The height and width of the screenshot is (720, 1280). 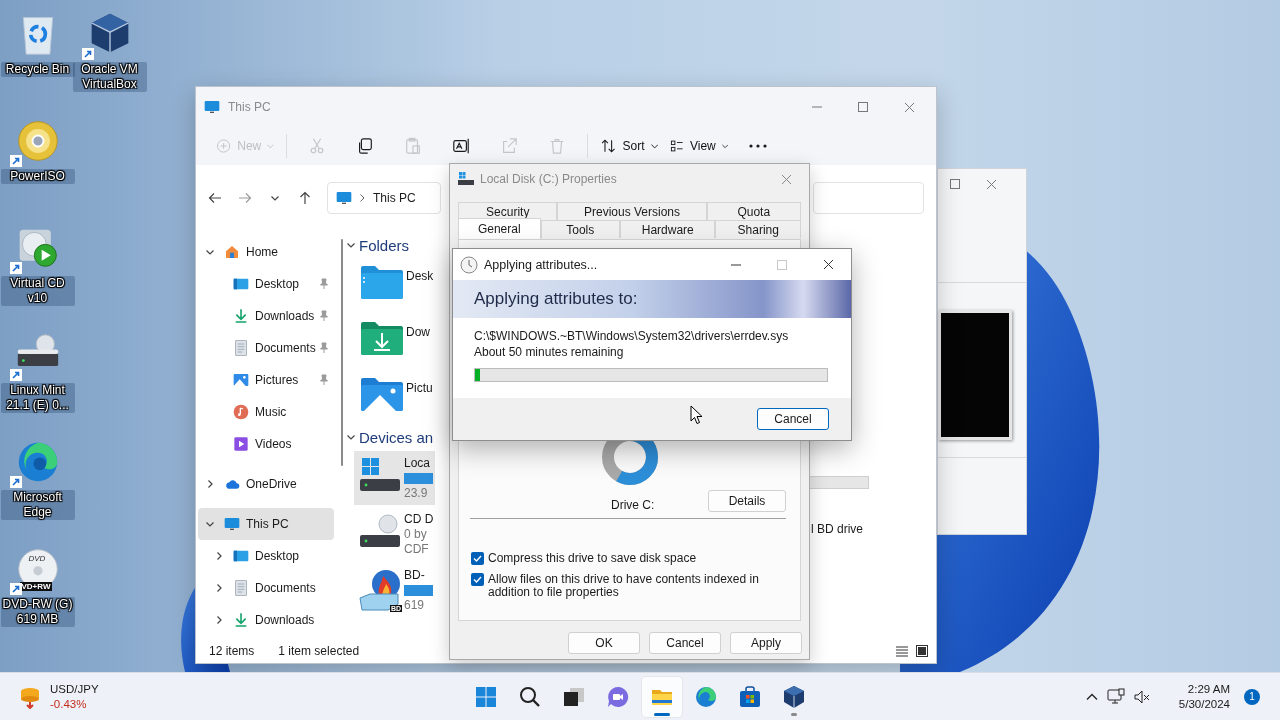 I want to click on picture-folder-icon, so click(x=382, y=394).